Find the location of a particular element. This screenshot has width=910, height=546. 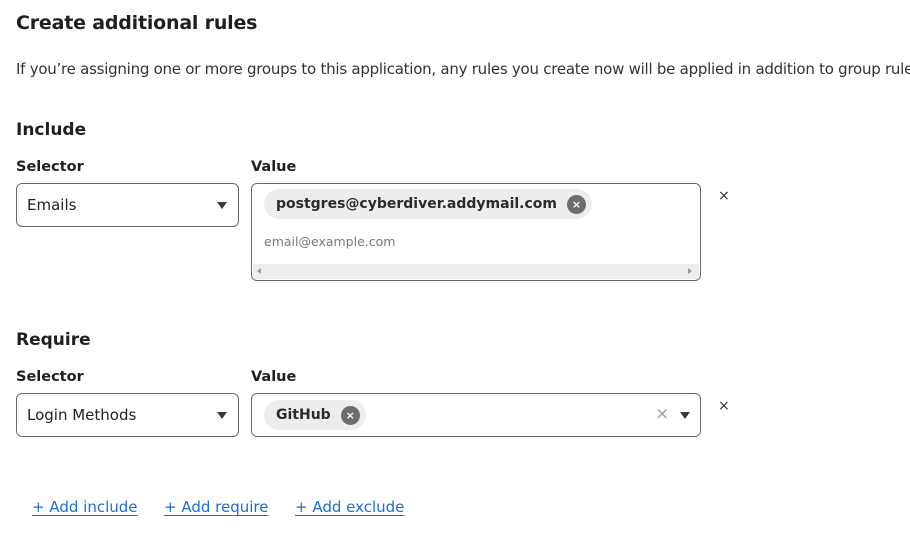

add-exclude-link: + Add exclude is located at coordinates (349, 507).